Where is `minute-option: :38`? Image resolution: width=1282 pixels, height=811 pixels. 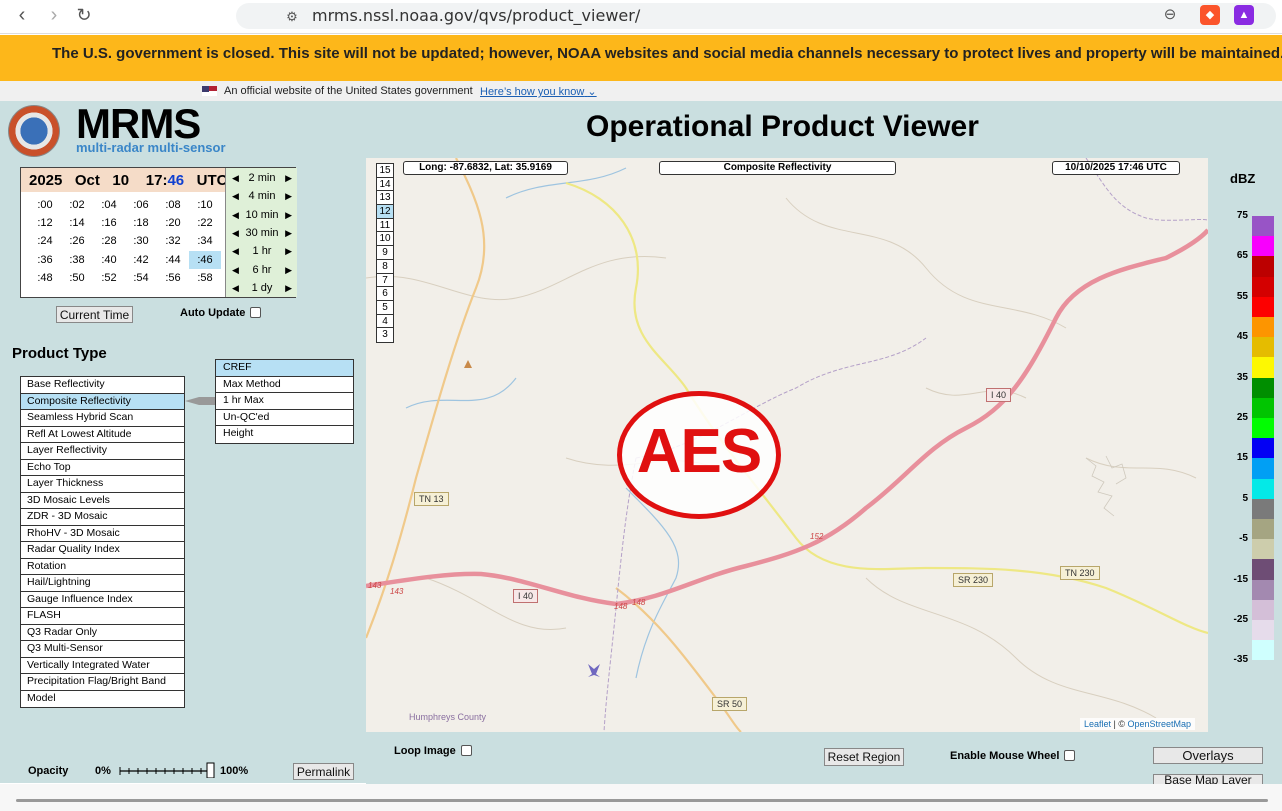 minute-option: :38 is located at coordinates (77, 260).